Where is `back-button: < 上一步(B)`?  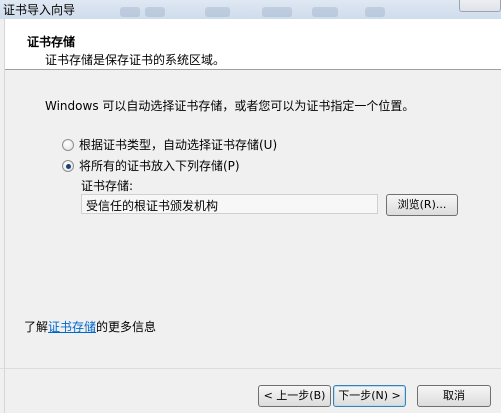
back-button: < 上一步(B) is located at coordinates (294, 396).